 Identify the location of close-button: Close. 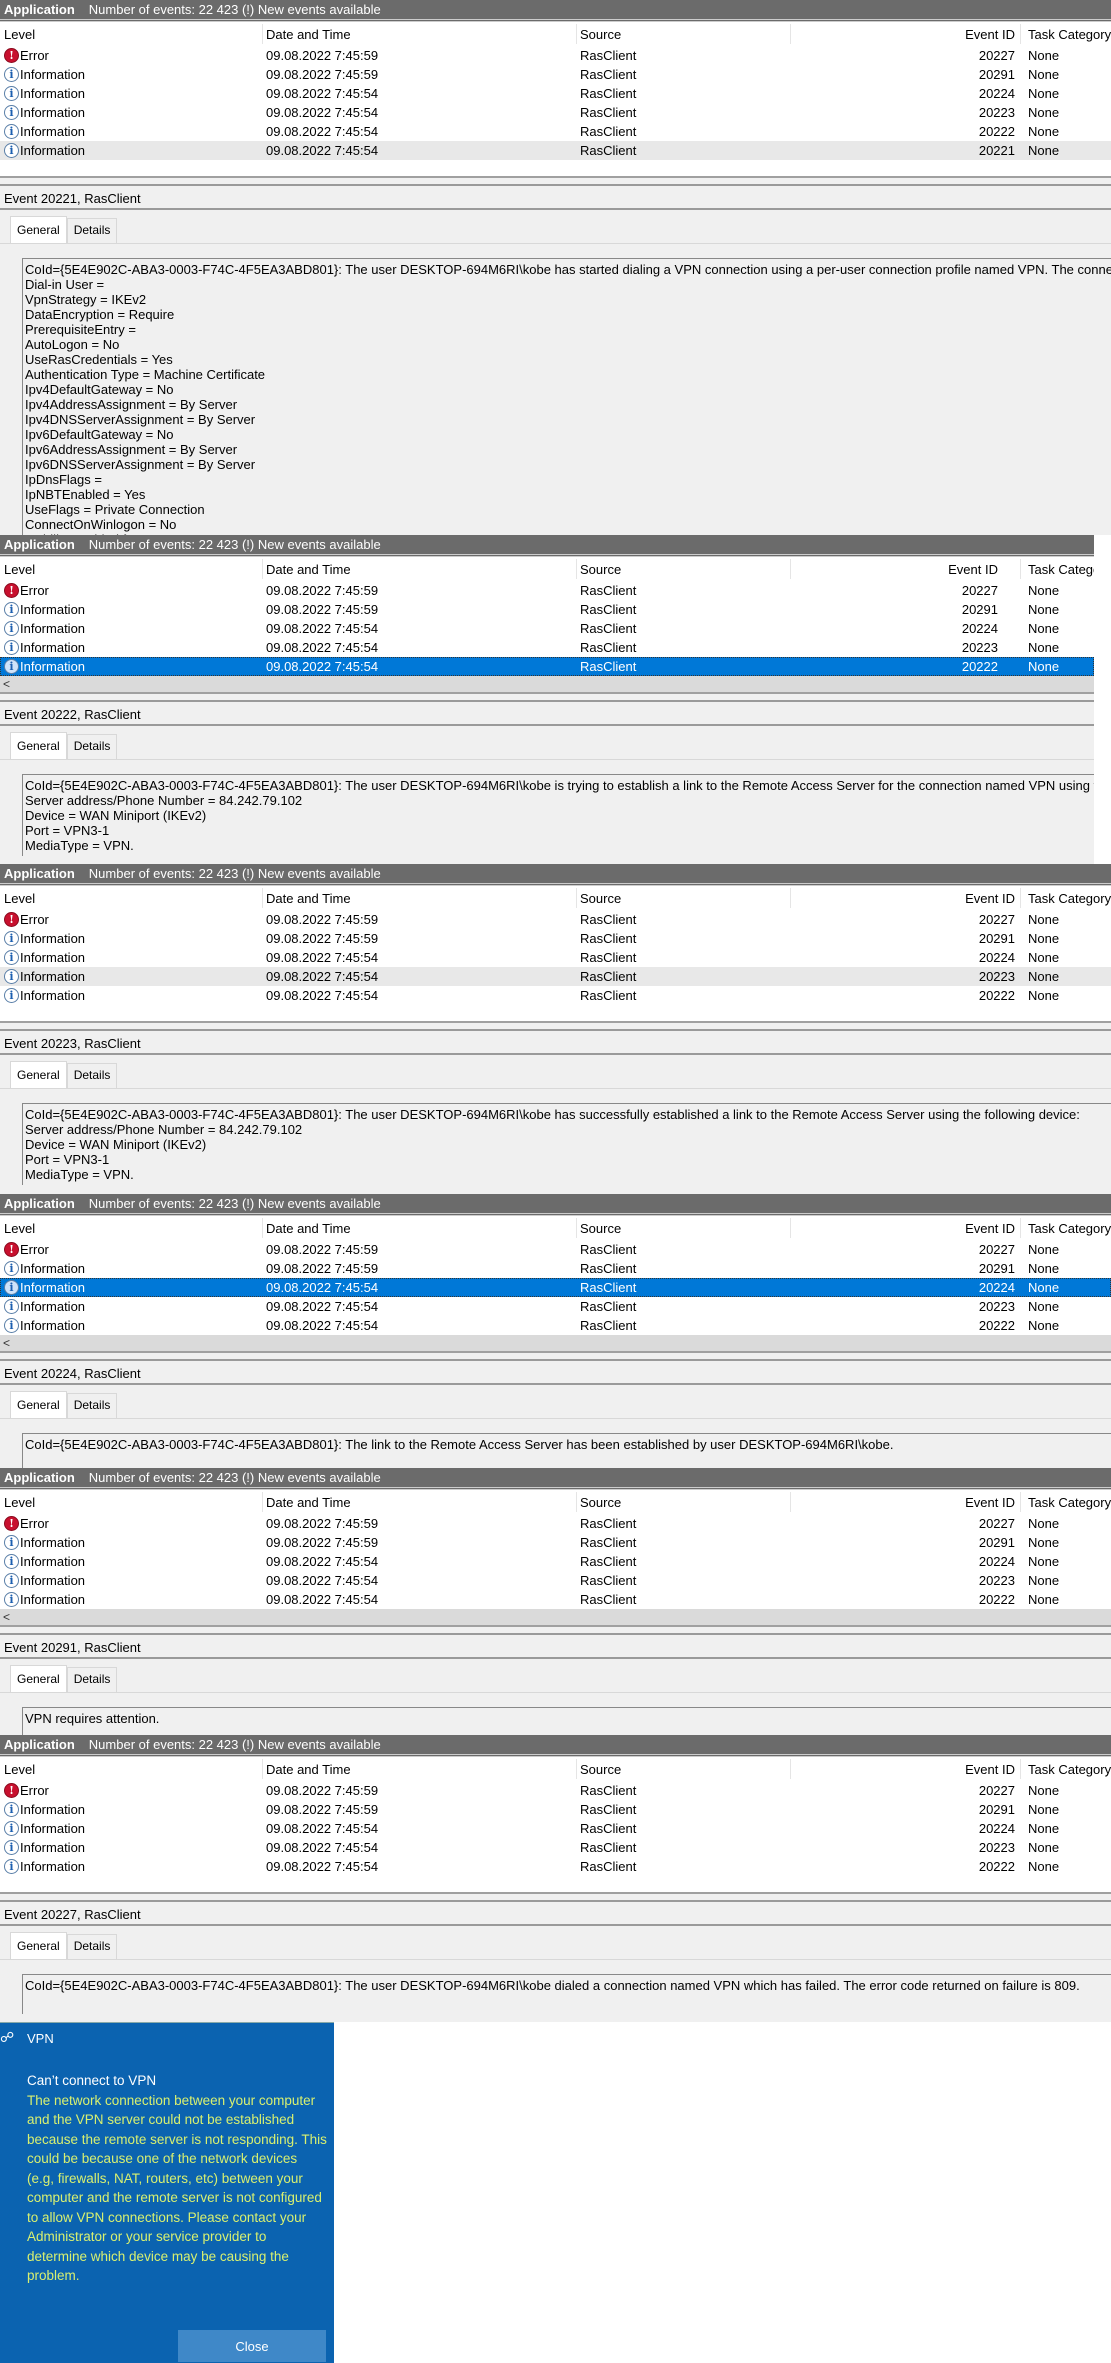
(252, 2346).